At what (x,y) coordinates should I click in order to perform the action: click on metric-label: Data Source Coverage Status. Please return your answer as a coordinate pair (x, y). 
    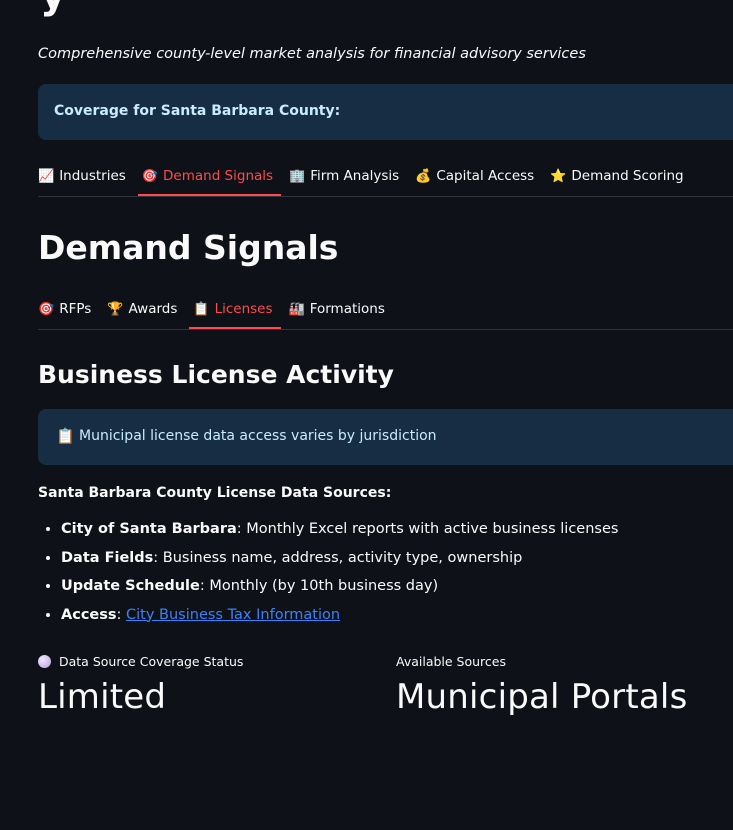
    Looking at the image, I should click on (151, 661).